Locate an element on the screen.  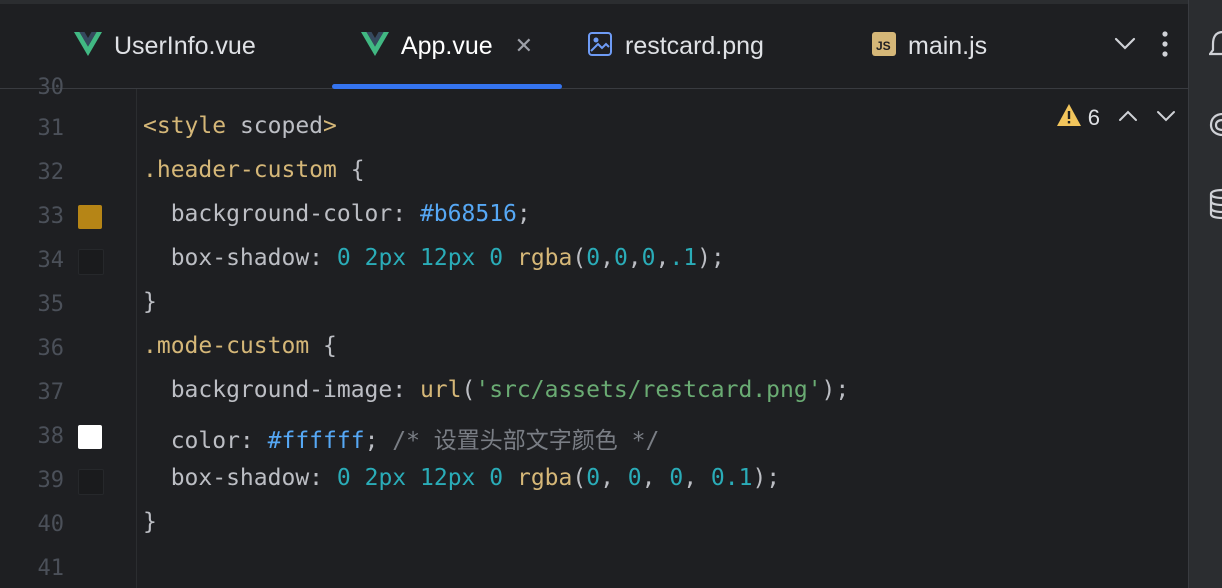
number: .1 is located at coordinates (683, 258).